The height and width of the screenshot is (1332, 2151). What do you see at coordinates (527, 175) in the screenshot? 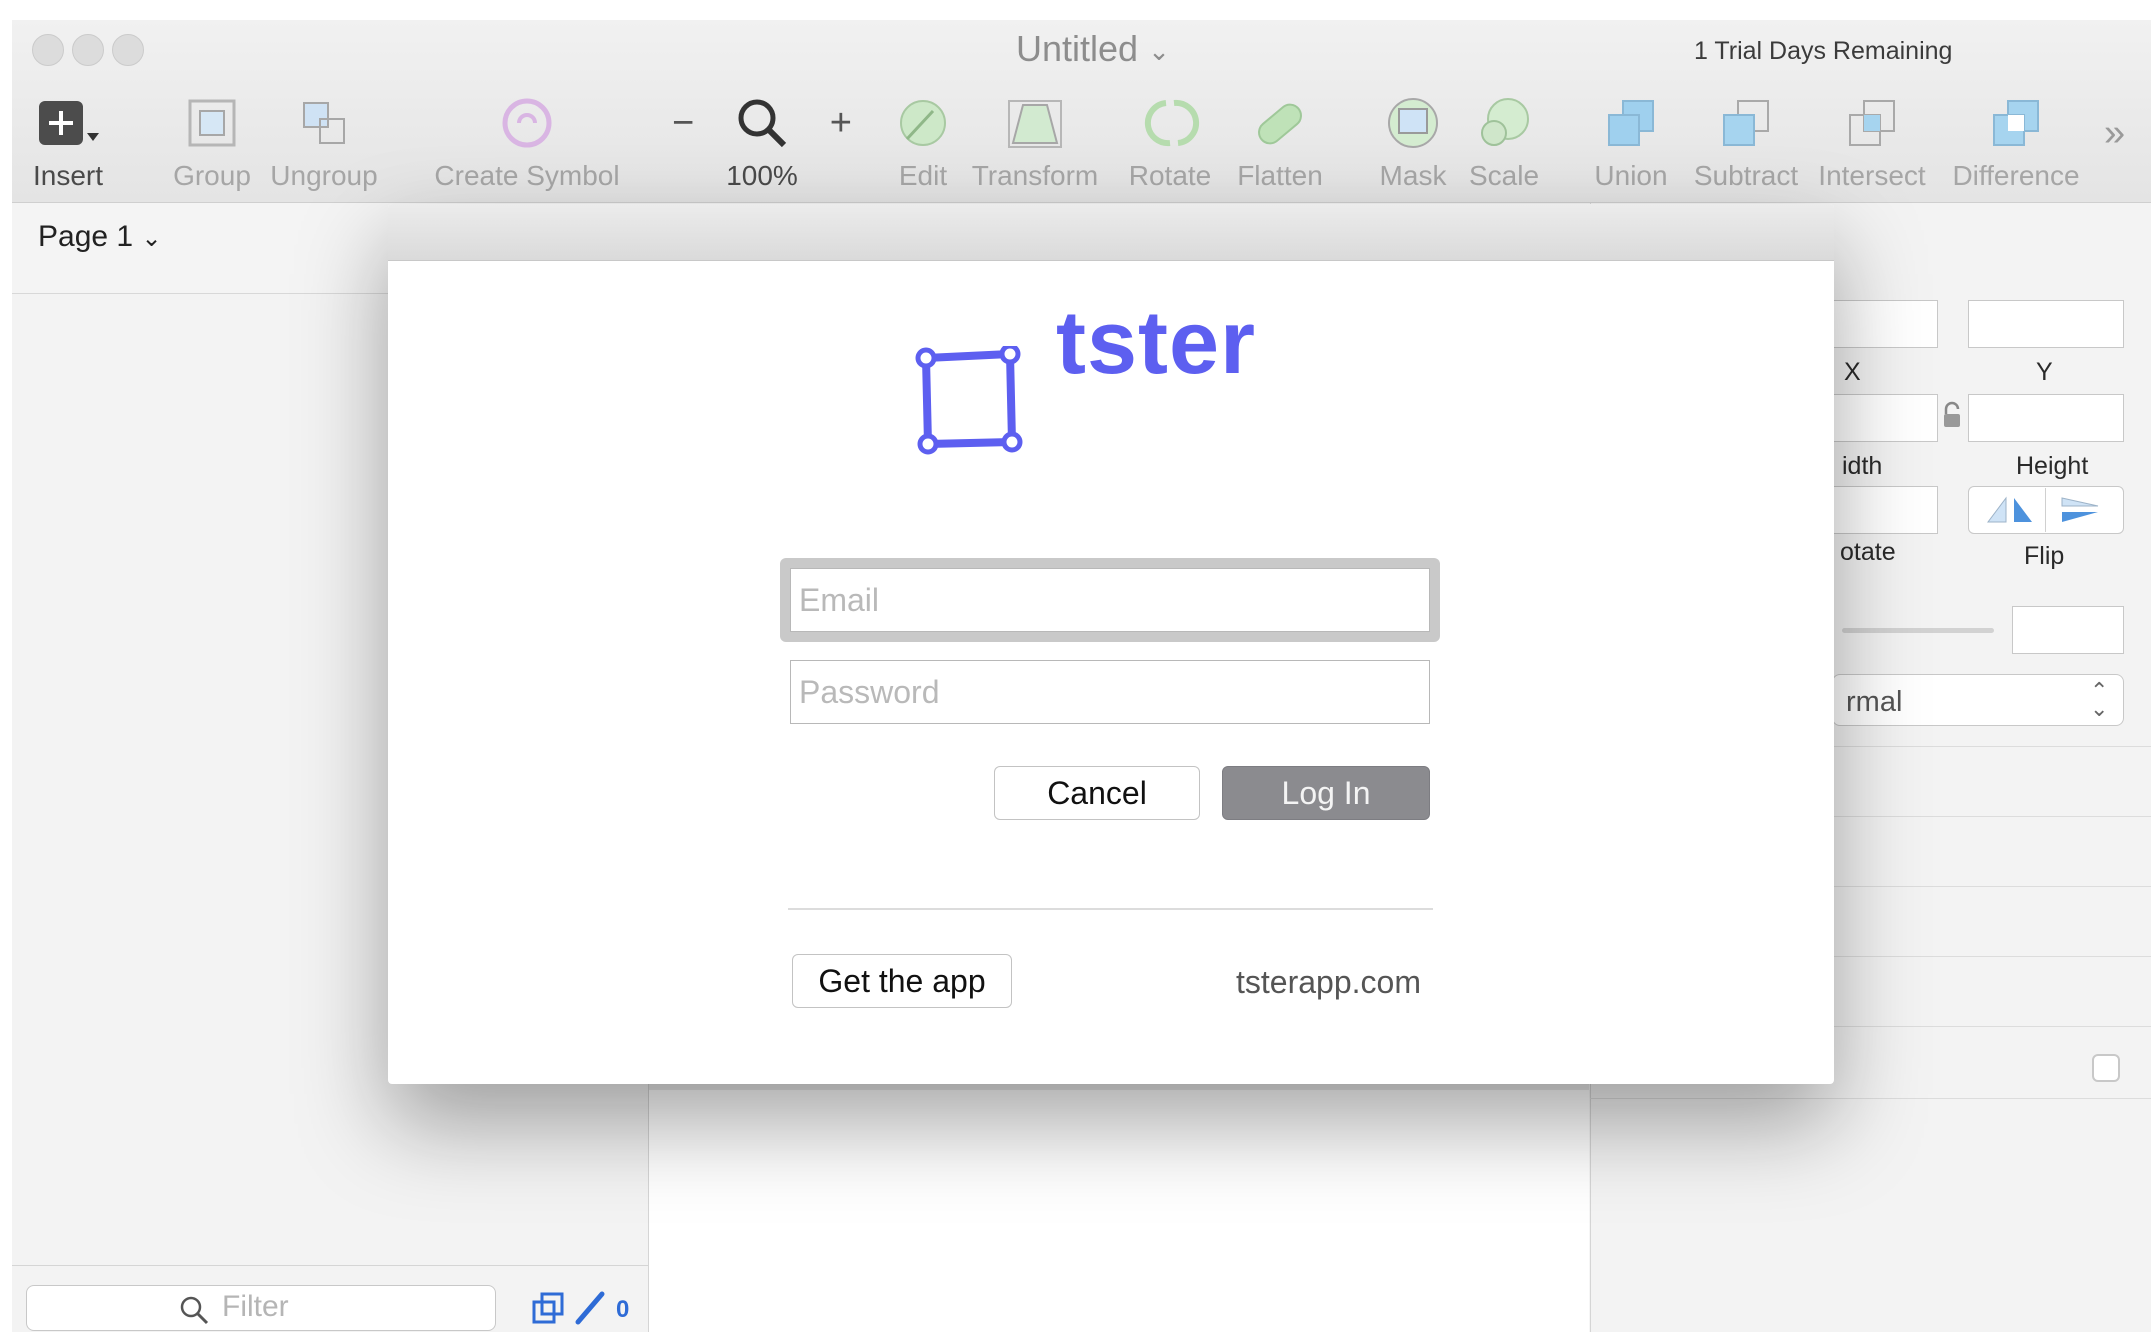
I see `create-symbol-label: Create Symbol` at bounding box center [527, 175].